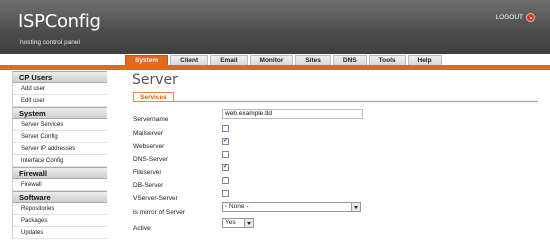 The height and width of the screenshot is (247, 550). I want to click on subtab-underline, so click(335, 101).